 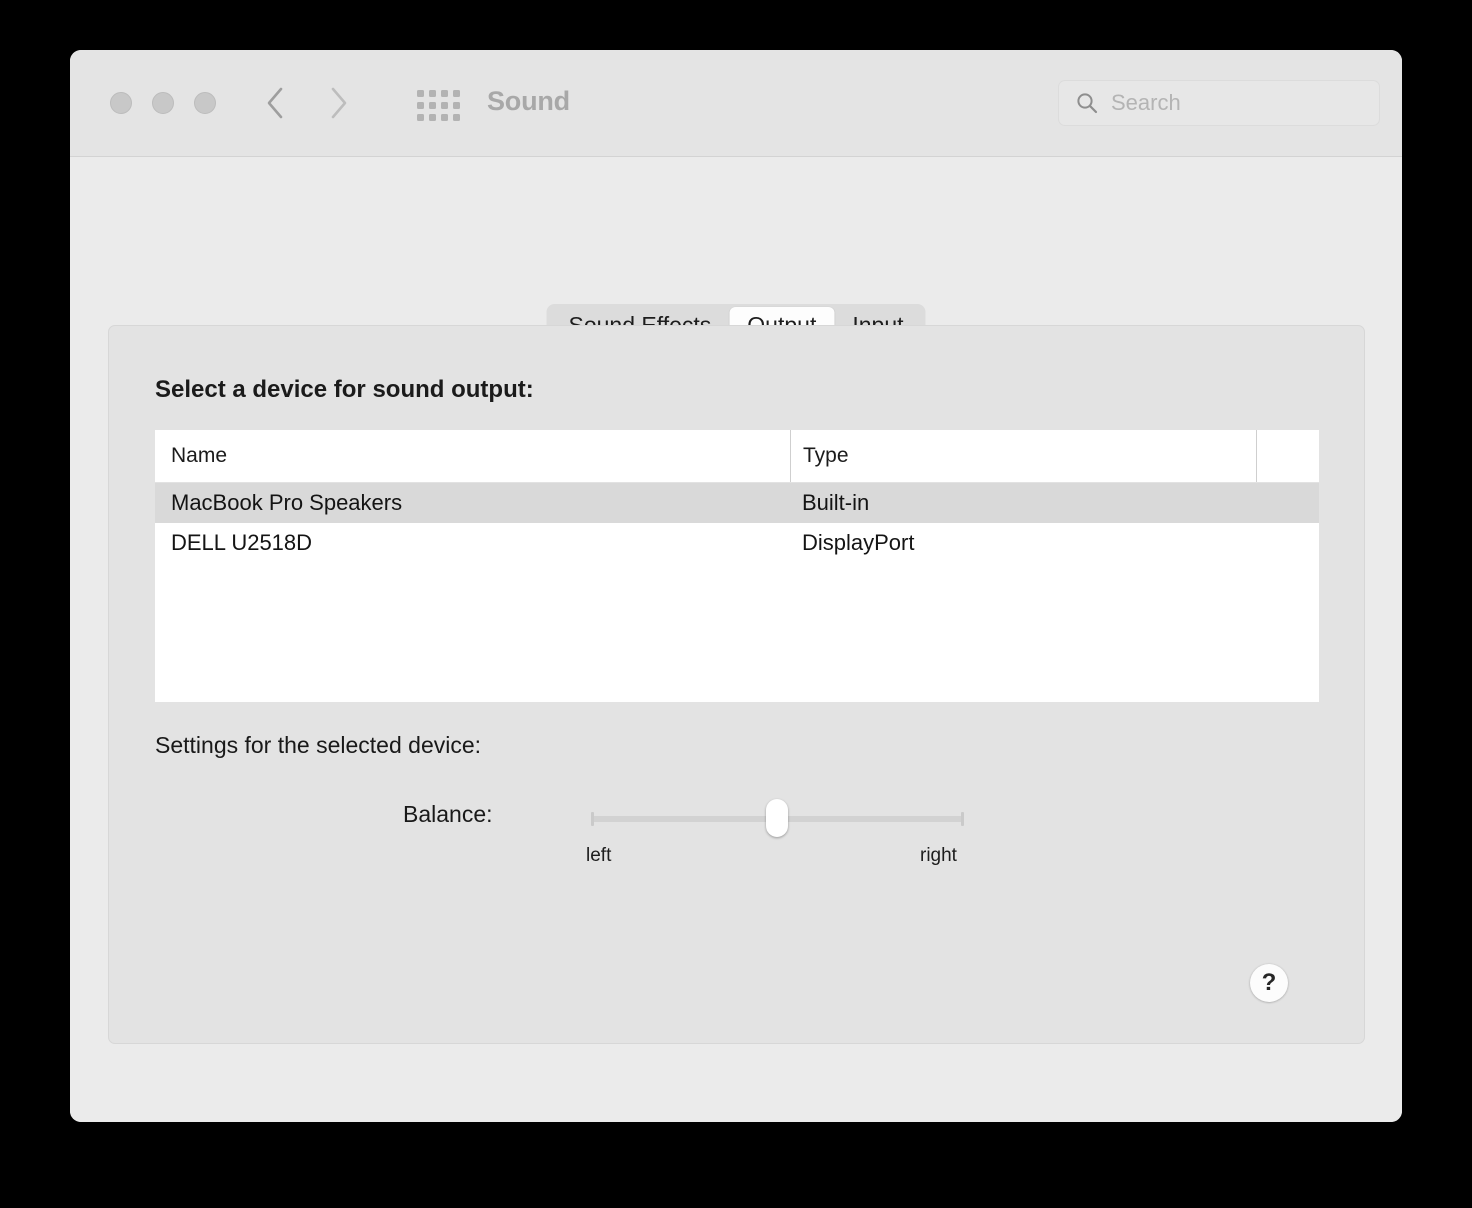 What do you see at coordinates (344, 389) in the screenshot?
I see `section-title: Select a device for sound output:` at bounding box center [344, 389].